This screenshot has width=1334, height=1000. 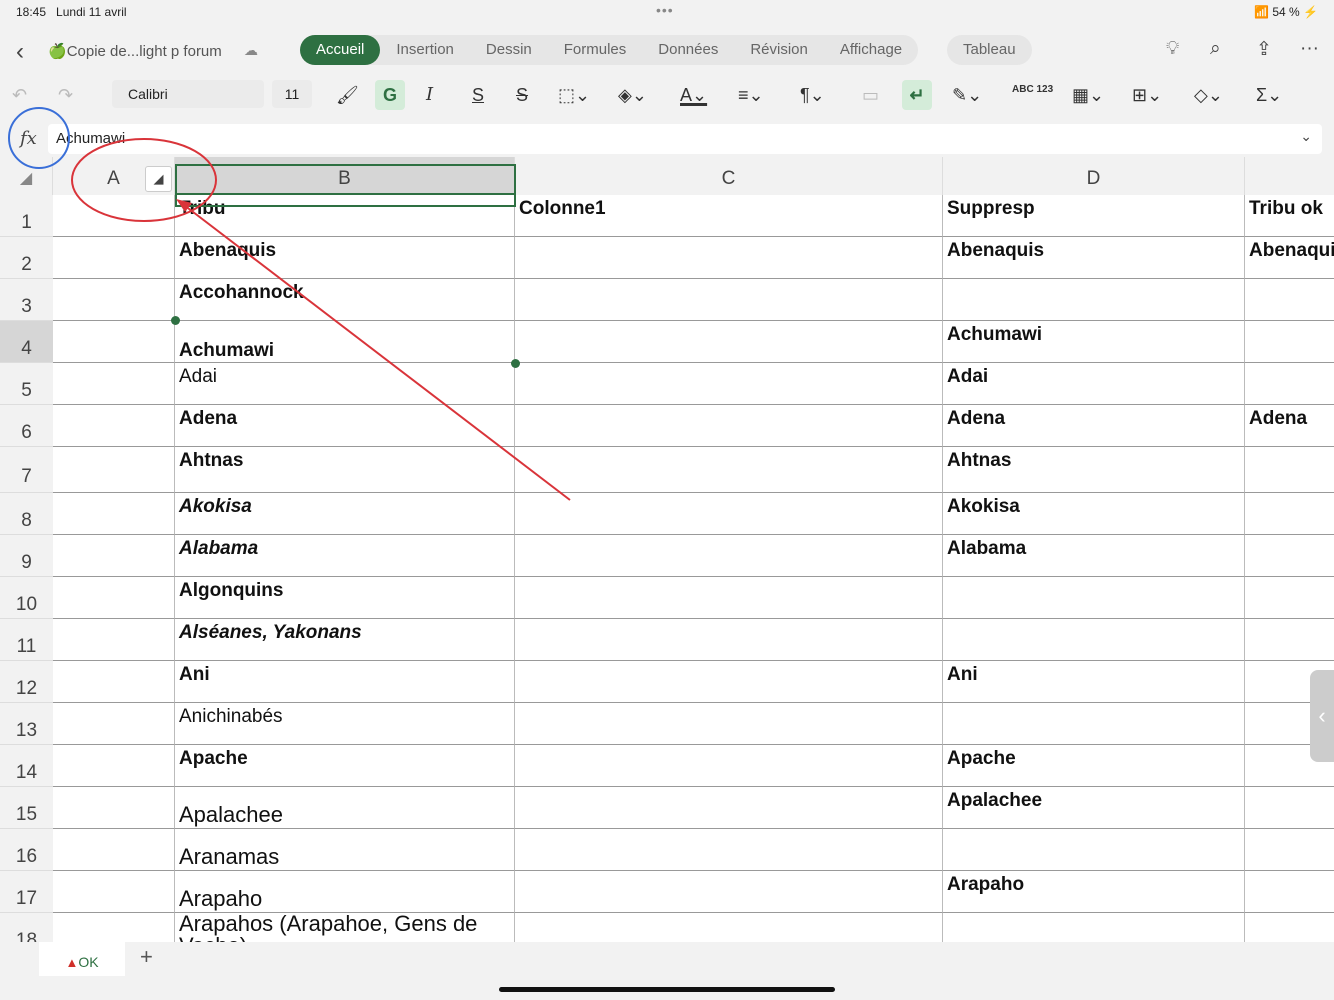 I want to click on undo-icon: ↶, so click(x=19, y=95).